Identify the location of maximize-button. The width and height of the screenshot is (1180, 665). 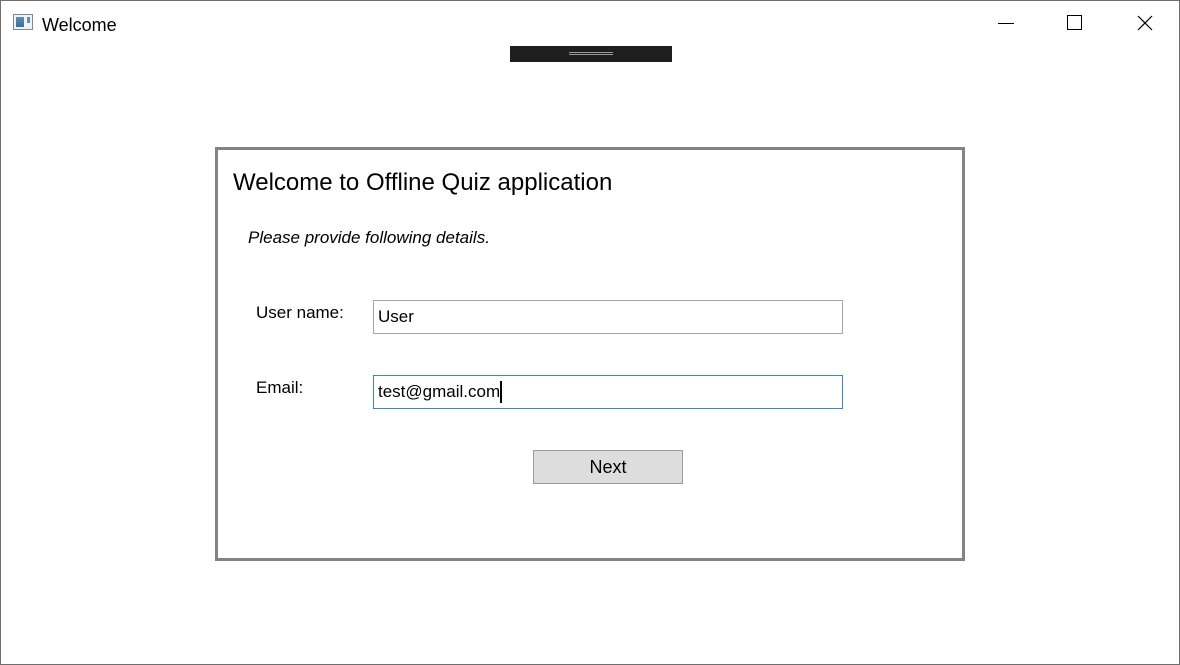
(1075, 23).